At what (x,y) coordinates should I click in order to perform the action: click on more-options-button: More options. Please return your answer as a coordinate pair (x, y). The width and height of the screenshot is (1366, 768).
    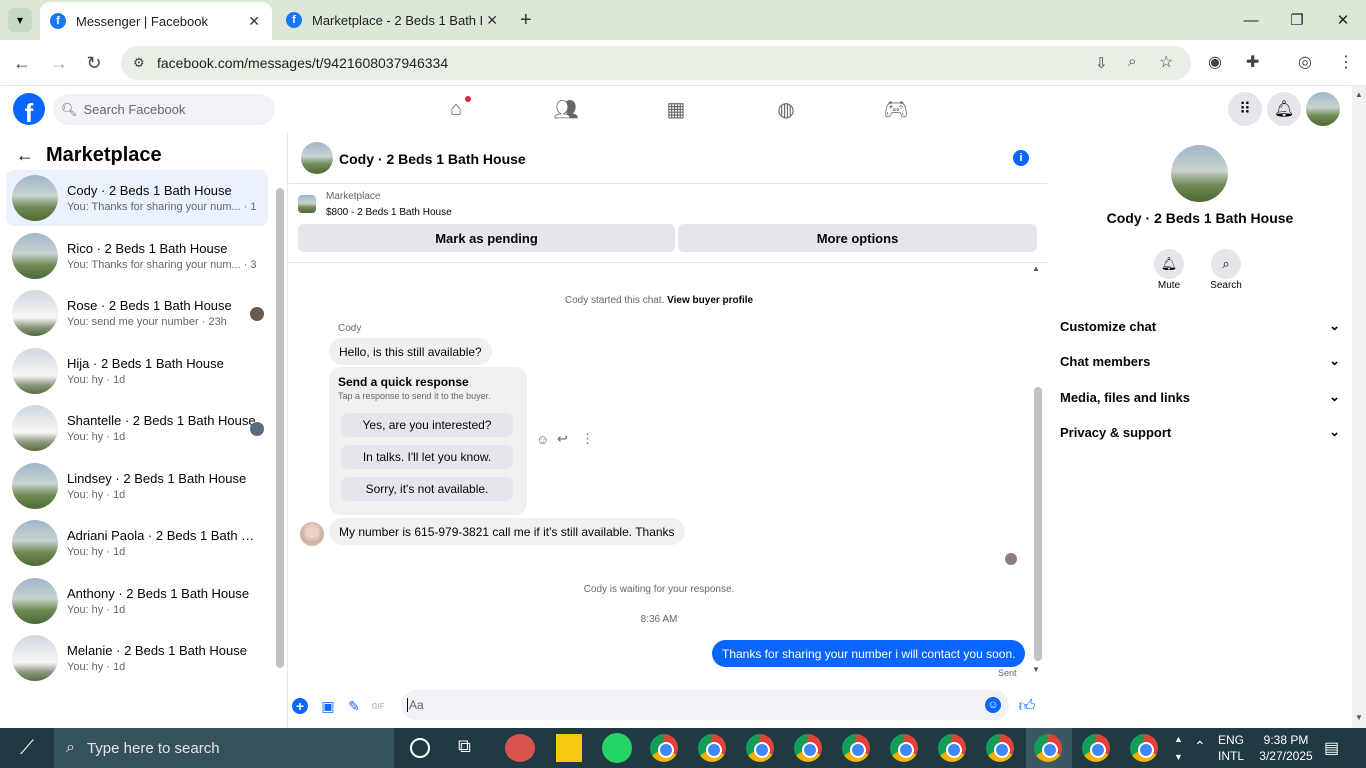
    Looking at the image, I should click on (857, 238).